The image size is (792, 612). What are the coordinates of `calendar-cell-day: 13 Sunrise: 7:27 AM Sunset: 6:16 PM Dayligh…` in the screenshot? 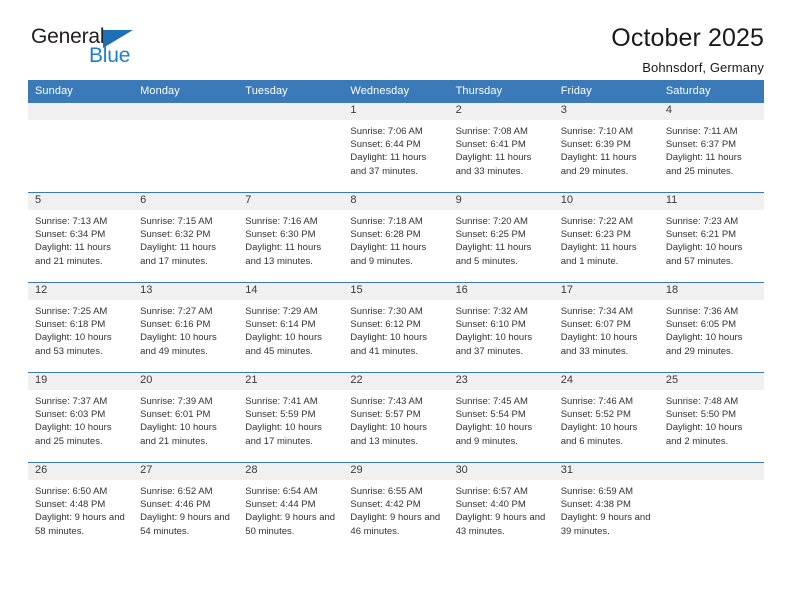 It's located at (186, 327).